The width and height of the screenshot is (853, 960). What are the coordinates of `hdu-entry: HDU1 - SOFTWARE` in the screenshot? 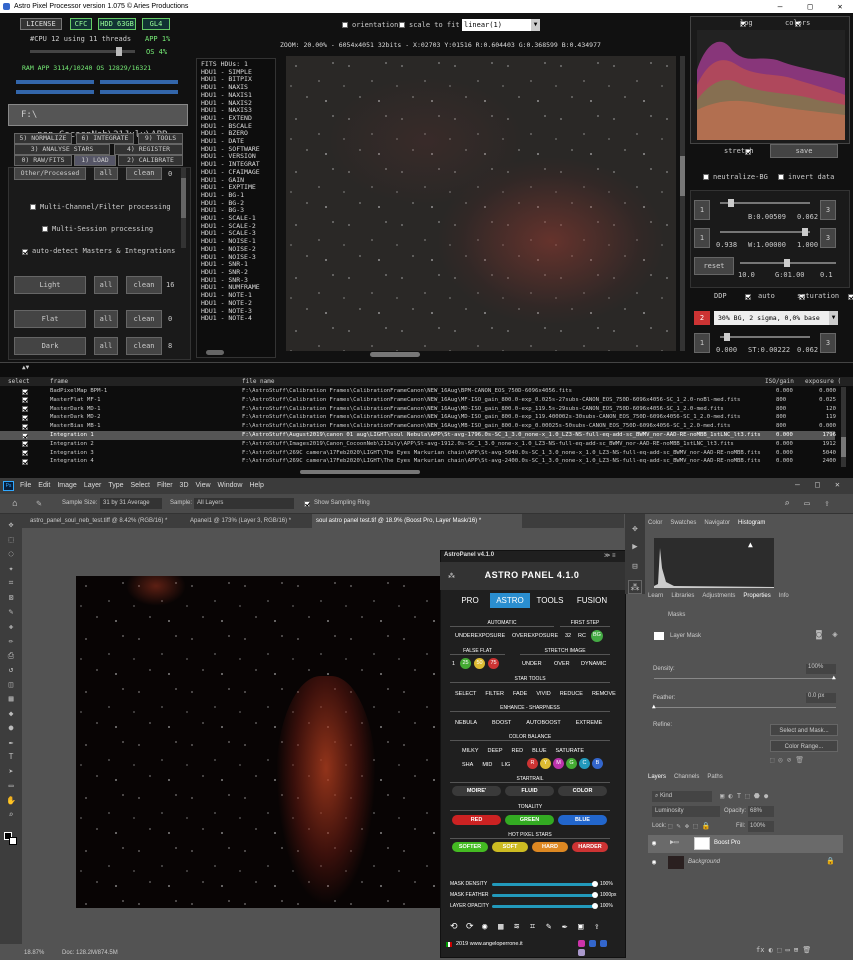 It's located at (238, 150).